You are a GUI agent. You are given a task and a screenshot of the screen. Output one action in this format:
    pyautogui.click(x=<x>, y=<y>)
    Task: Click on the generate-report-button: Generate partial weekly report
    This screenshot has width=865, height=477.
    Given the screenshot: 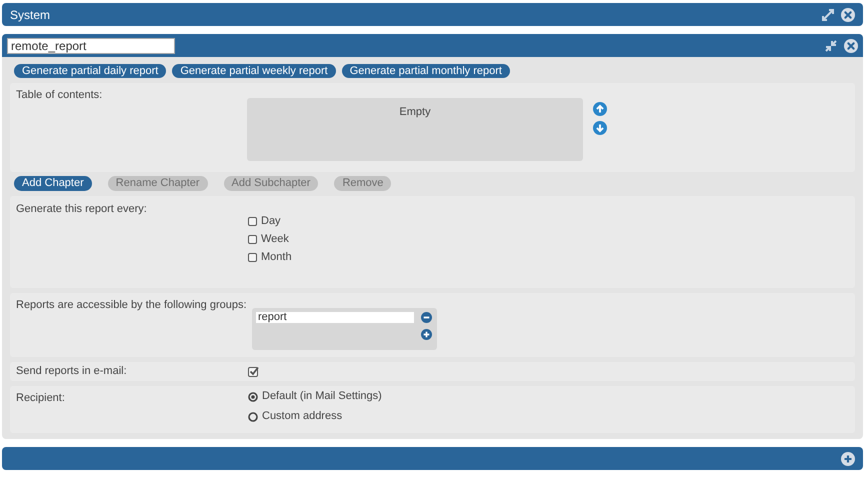 What is the action you would take?
    pyautogui.click(x=254, y=71)
    